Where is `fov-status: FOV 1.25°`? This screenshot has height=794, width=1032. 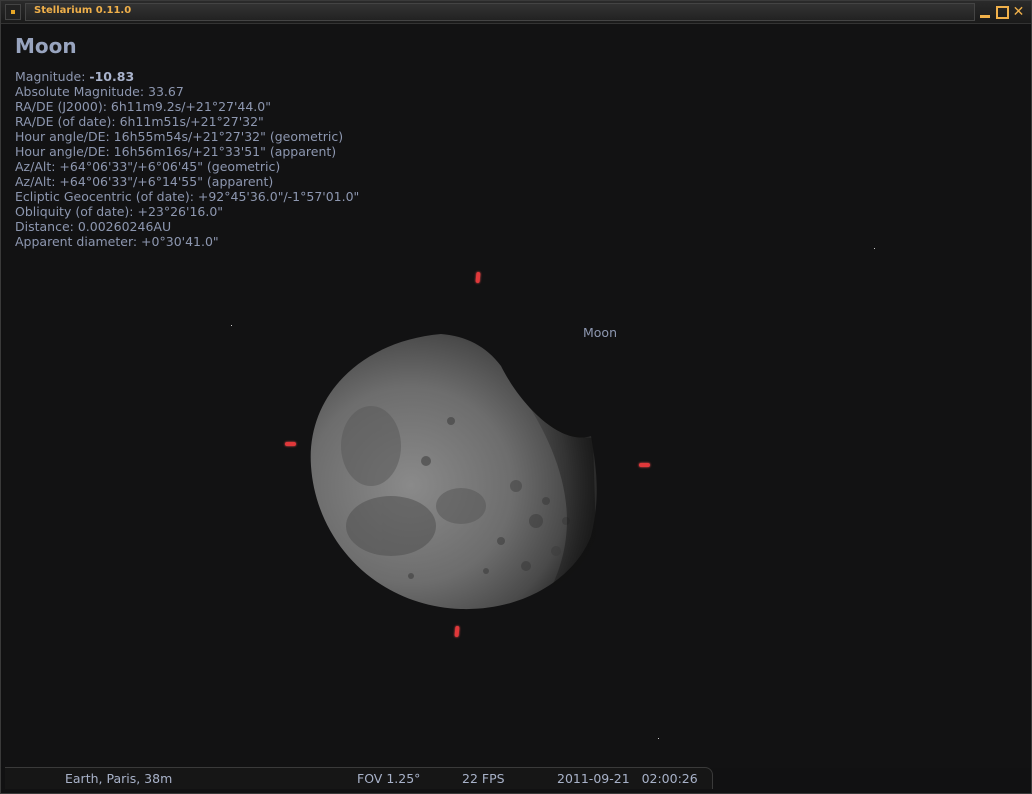
fov-status: FOV 1.25° is located at coordinates (389, 778).